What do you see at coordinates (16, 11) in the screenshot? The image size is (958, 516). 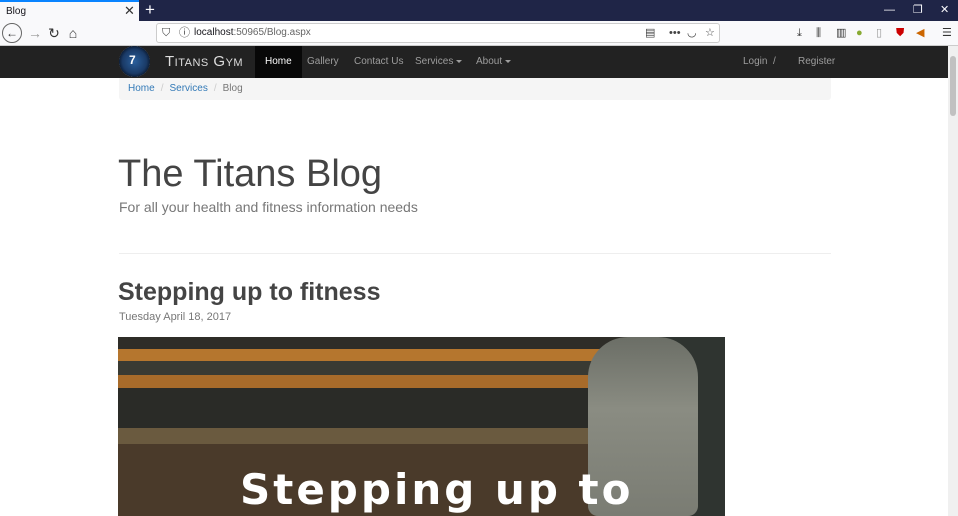 I see `tab-title: Blog` at bounding box center [16, 11].